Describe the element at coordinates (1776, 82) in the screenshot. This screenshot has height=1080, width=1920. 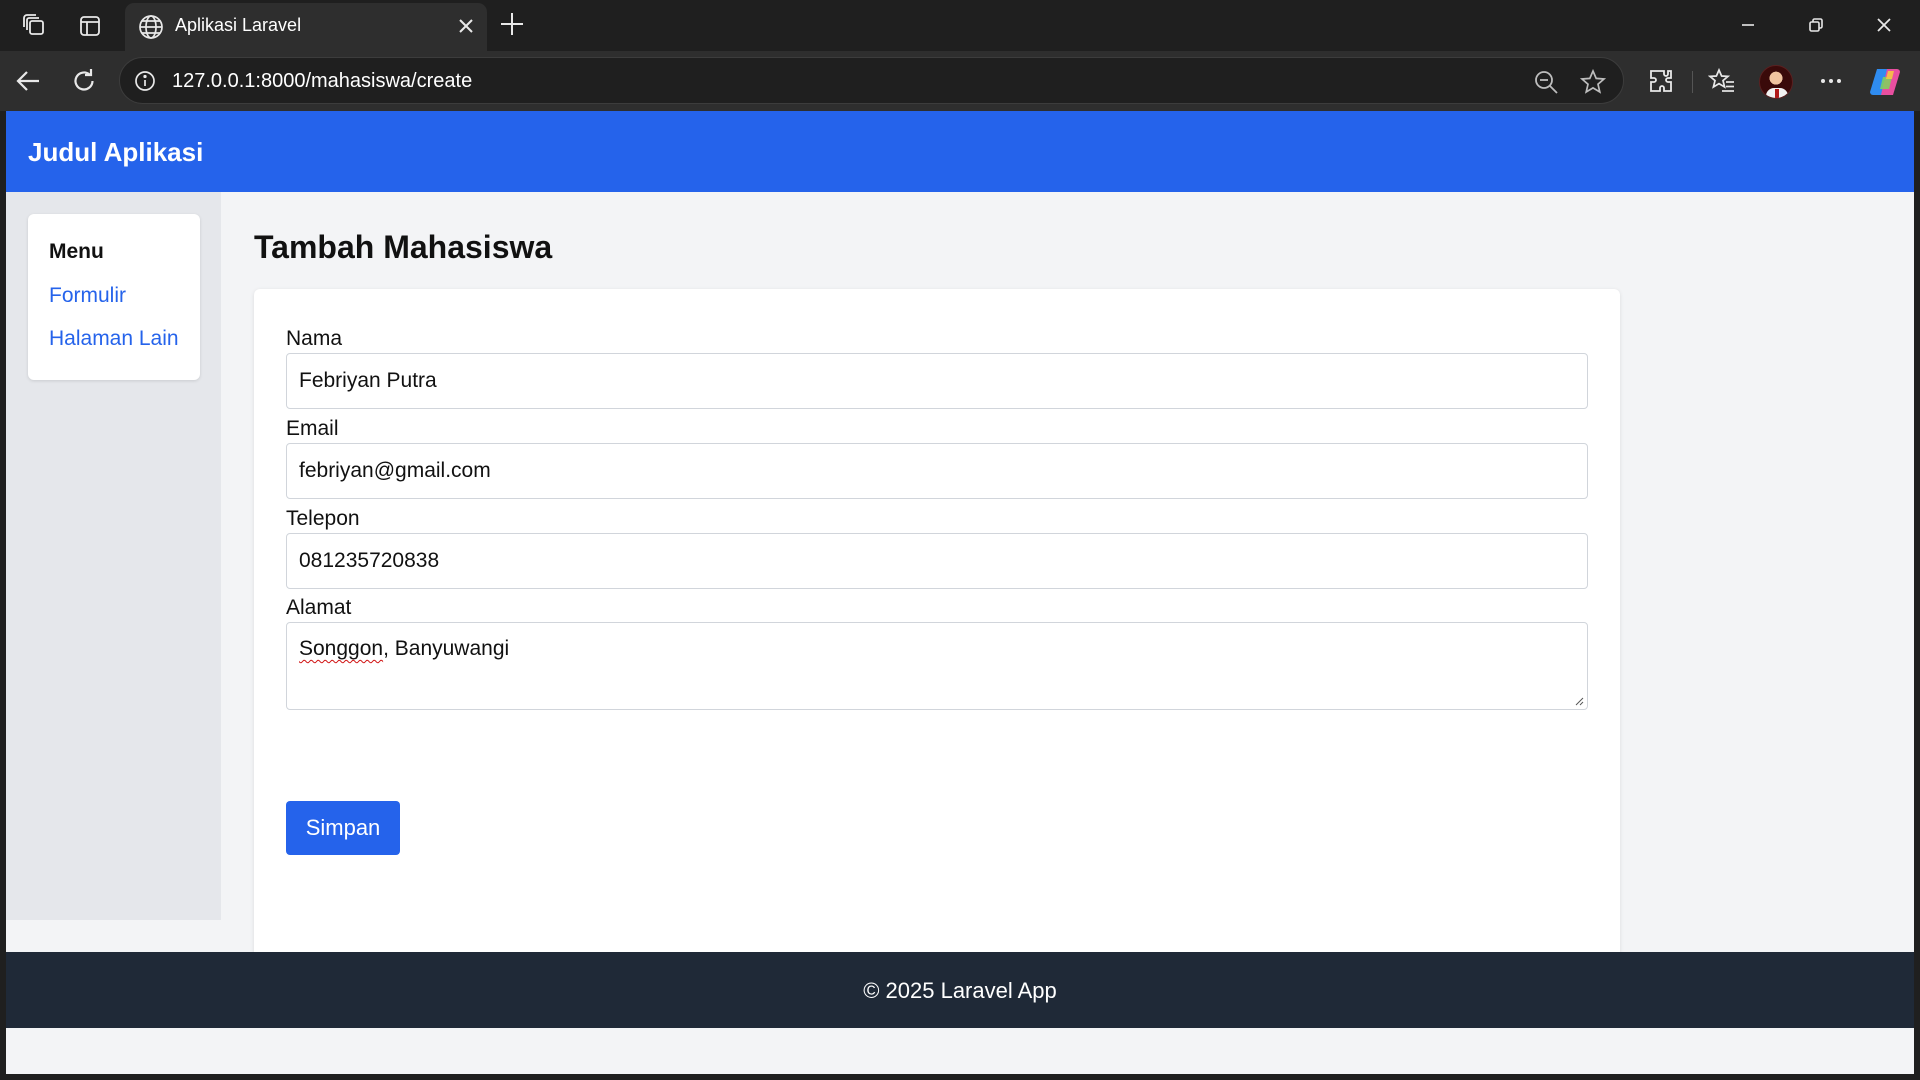
I see `profile-avatar` at that location.